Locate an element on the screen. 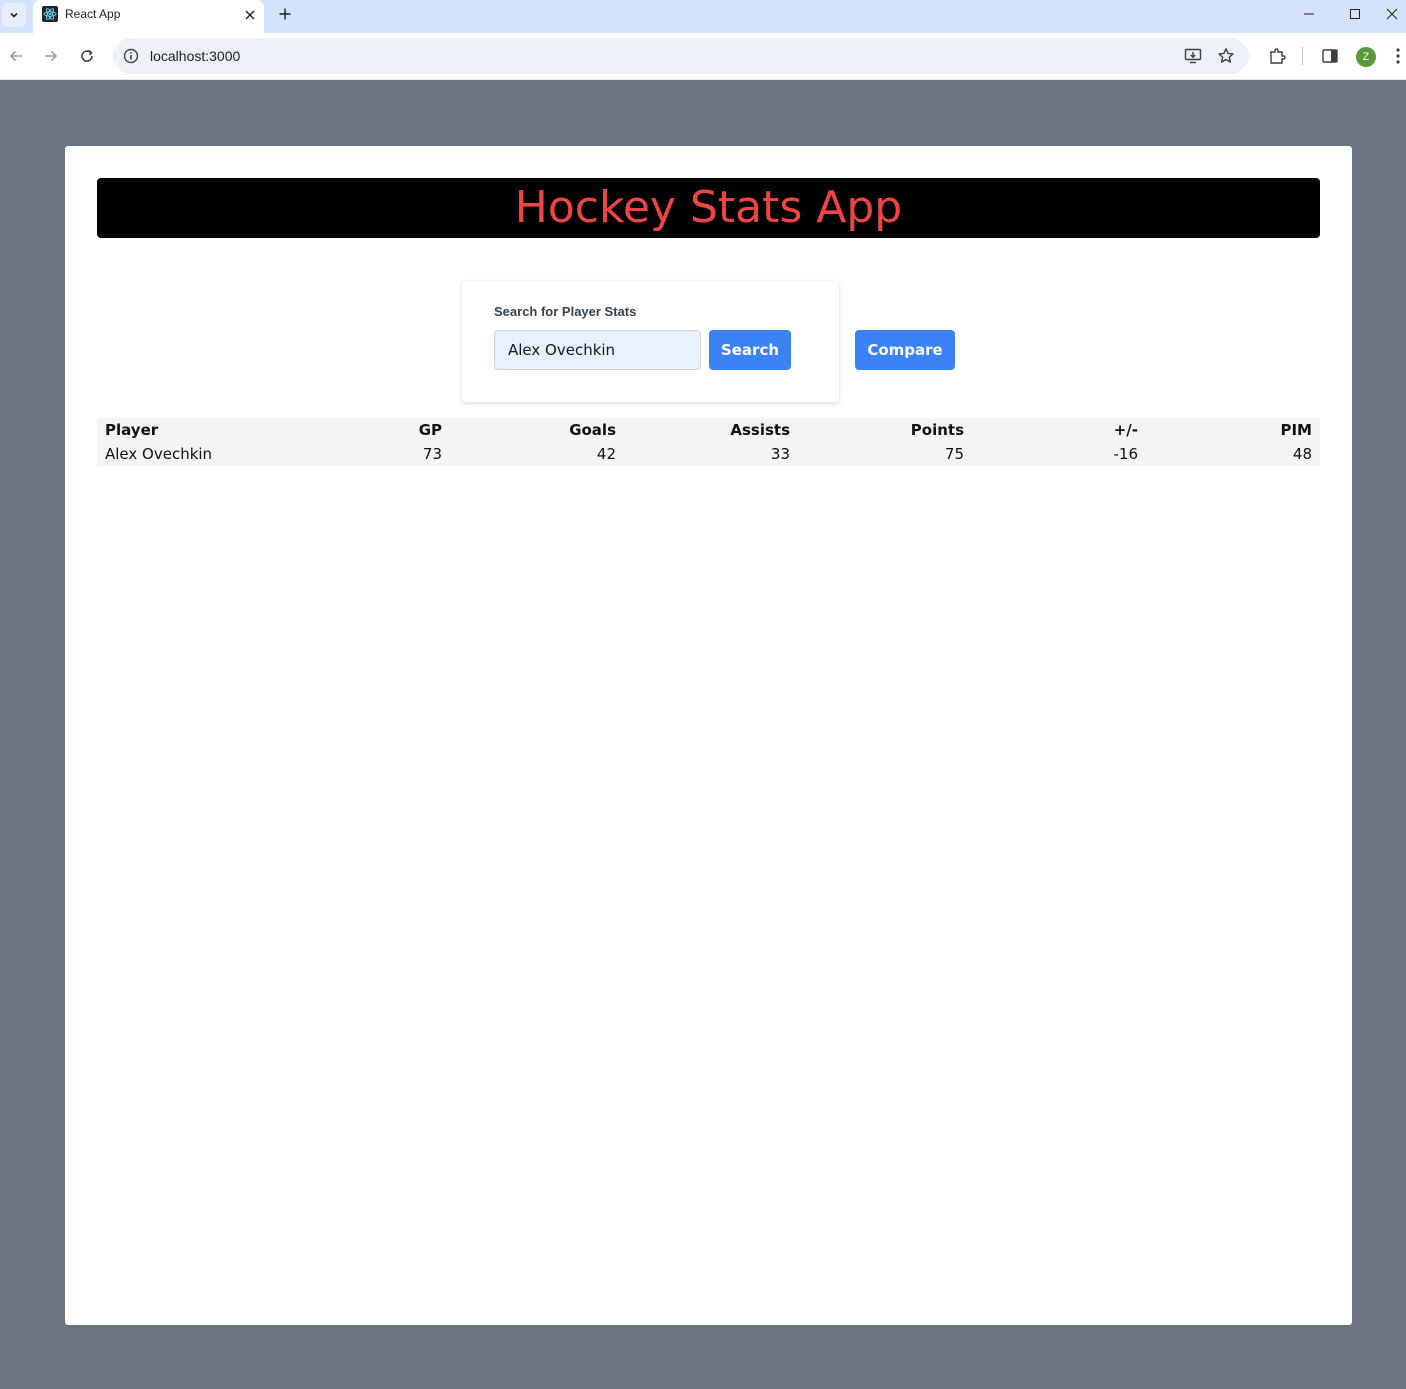  search-panel: Search for Player Stats Search is located at coordinates (650, 341).